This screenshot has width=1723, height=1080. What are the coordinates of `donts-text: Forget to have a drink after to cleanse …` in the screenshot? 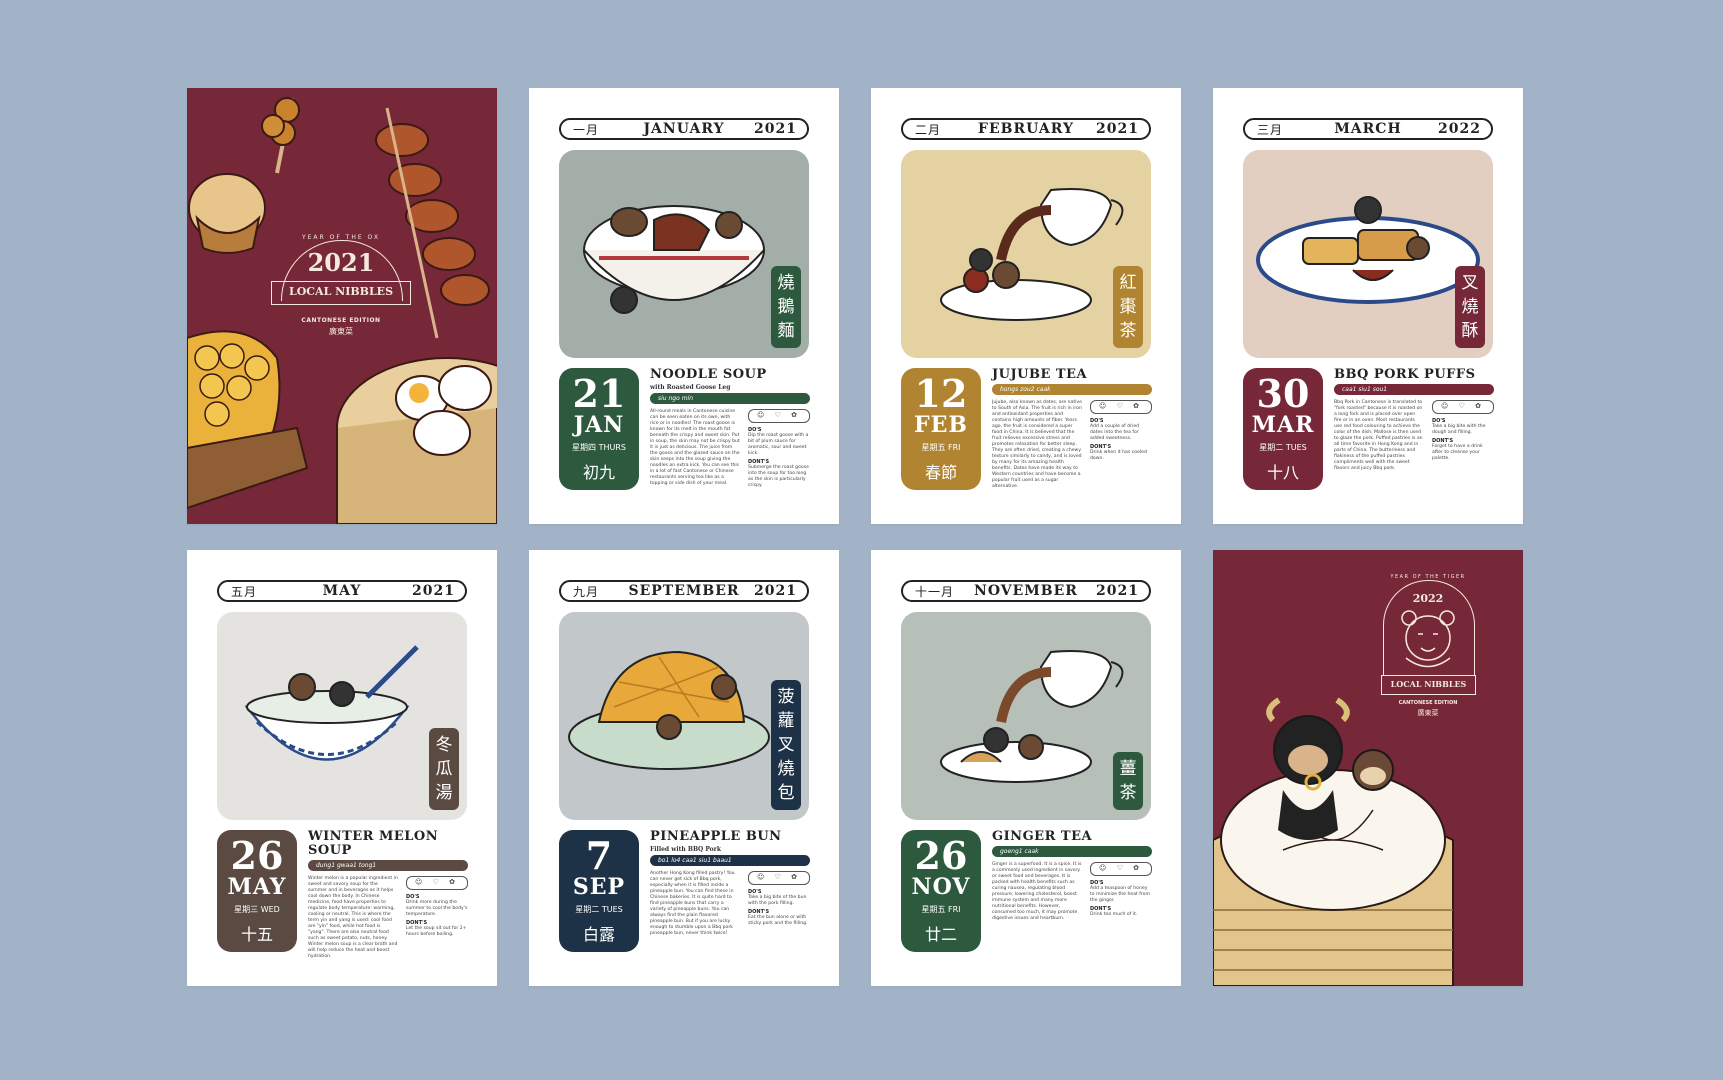 It's located at (1457, 452).